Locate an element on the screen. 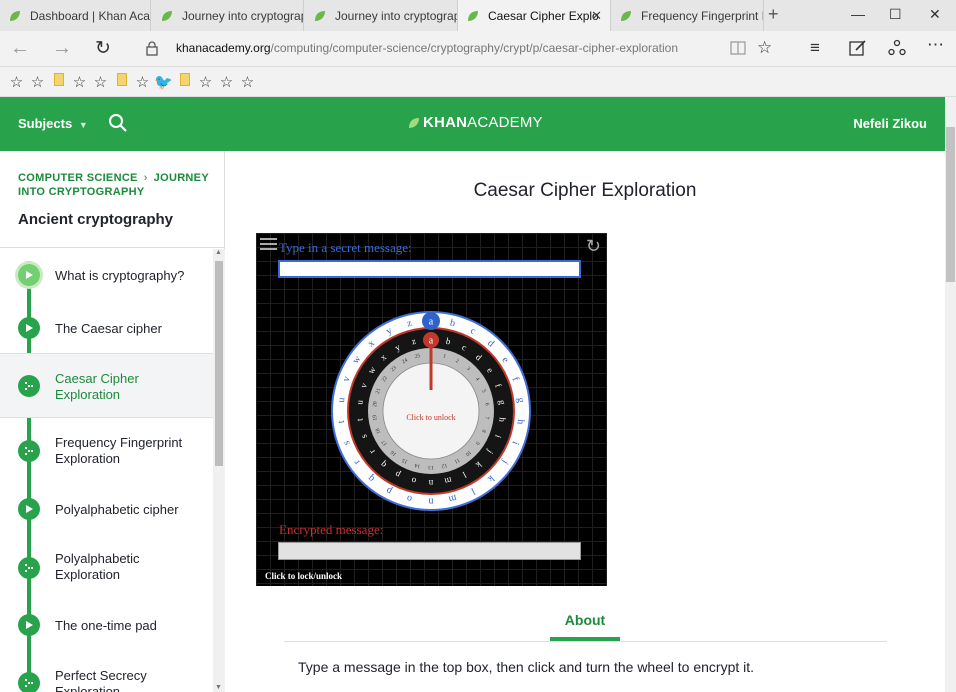 The image size is (956, 692). sidebar-item-polyalphabetic-exploration: Polyalphabetic Exploration is located at coordinates (106, 567).